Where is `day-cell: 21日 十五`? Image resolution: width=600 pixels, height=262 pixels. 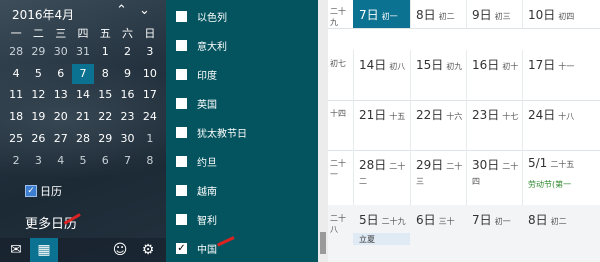
day-cell: 21日 十五 is located at coordinates (382, 125).